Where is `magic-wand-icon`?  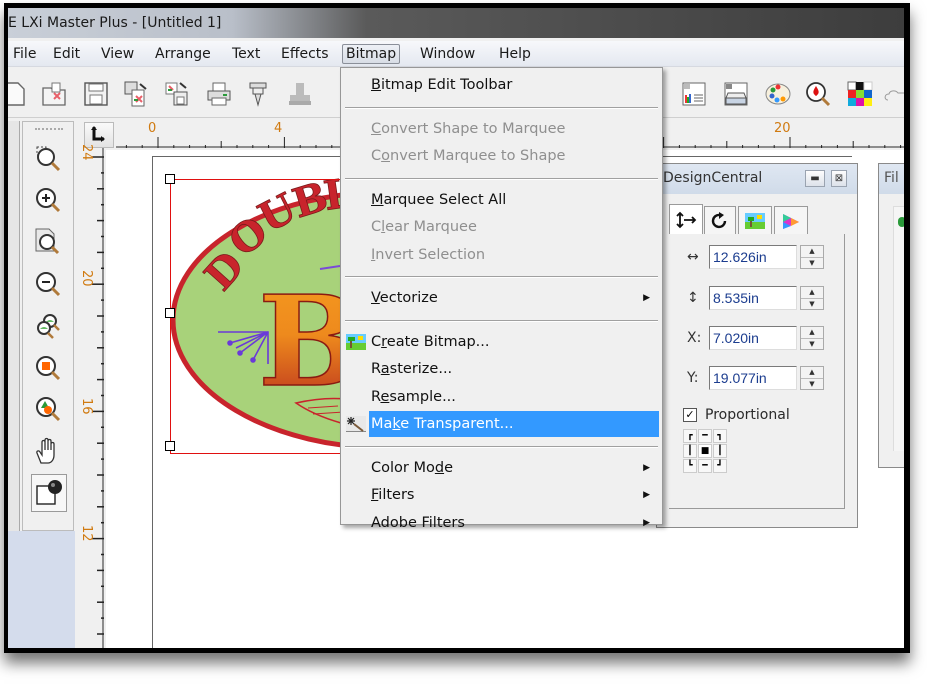 magic-wand-icon is located at coordinates (356, 424).